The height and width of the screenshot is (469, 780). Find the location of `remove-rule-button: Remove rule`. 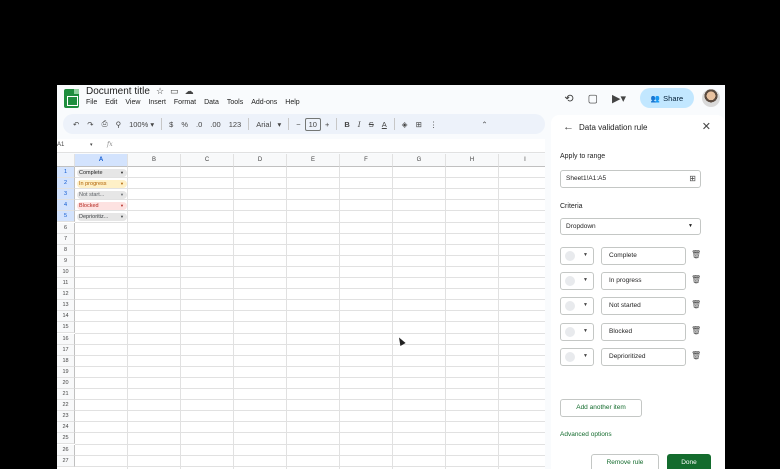

remove-rule-button: Remove rule is located at coordinates (625, 461).